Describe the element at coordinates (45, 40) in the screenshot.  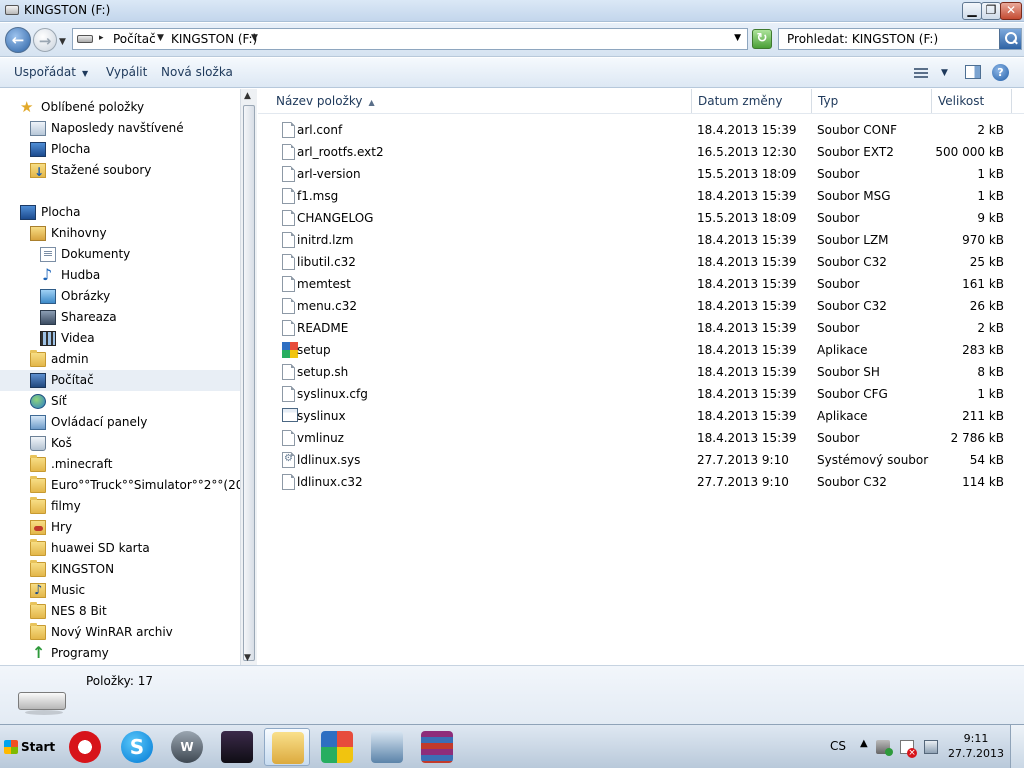
I see `forward-button: →` at that location.